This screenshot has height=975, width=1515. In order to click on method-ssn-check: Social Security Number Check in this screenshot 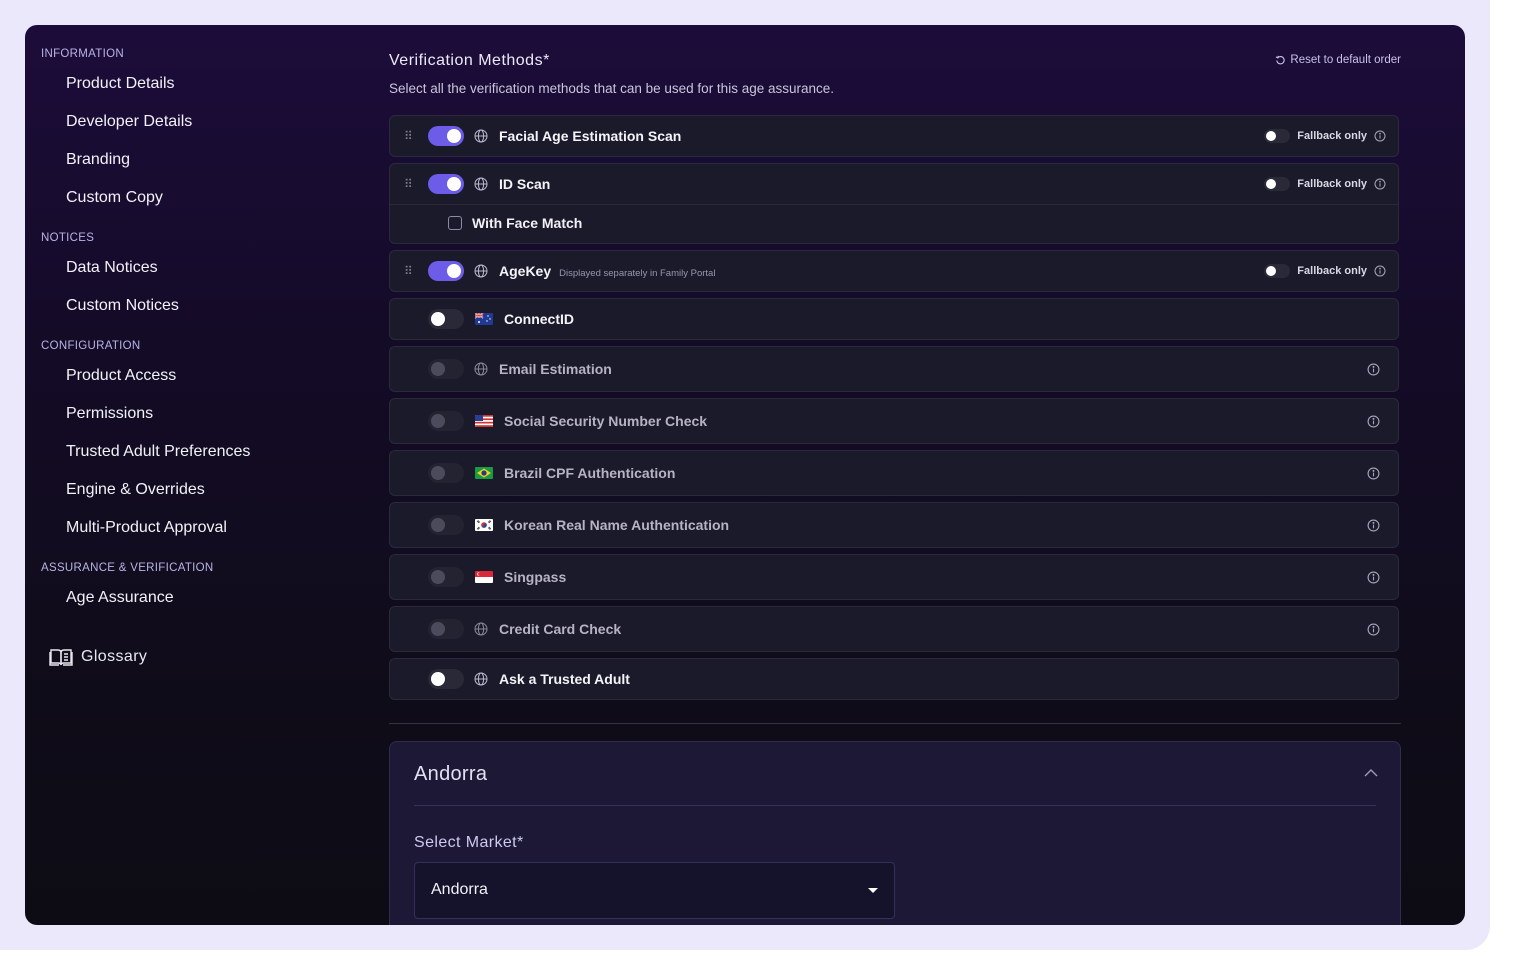, I will do `click(894, 421)`.